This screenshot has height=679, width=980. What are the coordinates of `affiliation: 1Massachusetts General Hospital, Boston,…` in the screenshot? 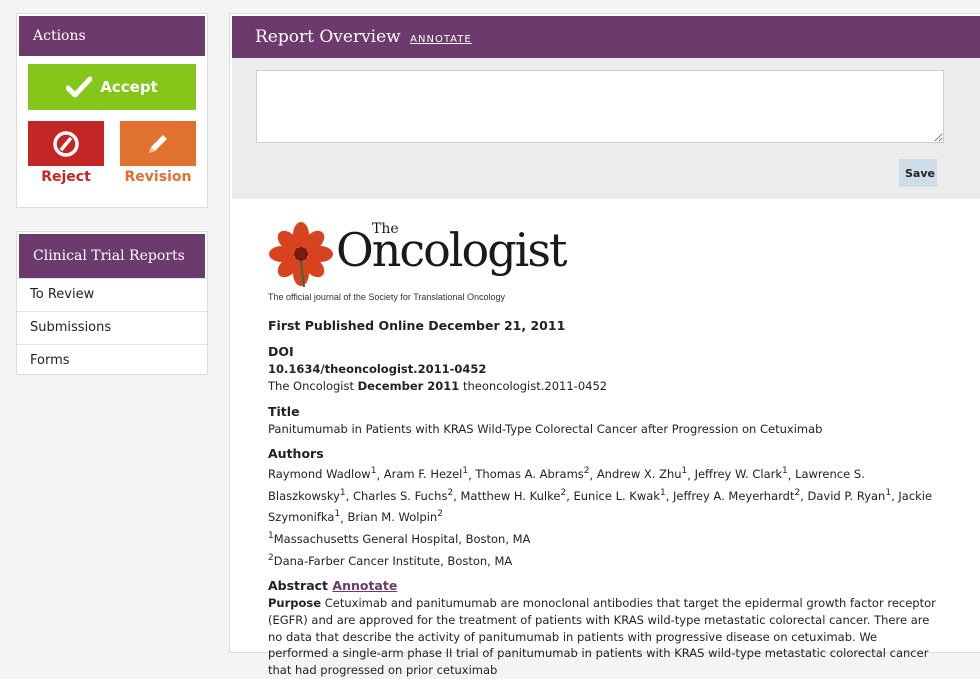 It's located at (603, 539).